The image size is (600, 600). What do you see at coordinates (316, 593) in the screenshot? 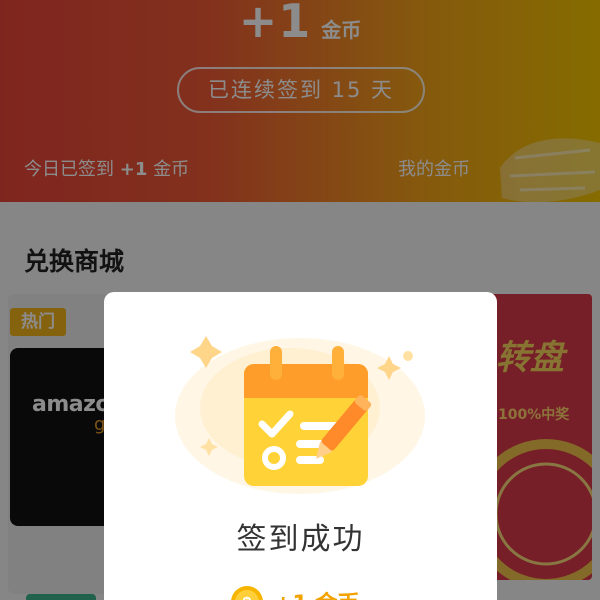
I see `reward-amount: +1 金币` at bounding box center [316, 593].